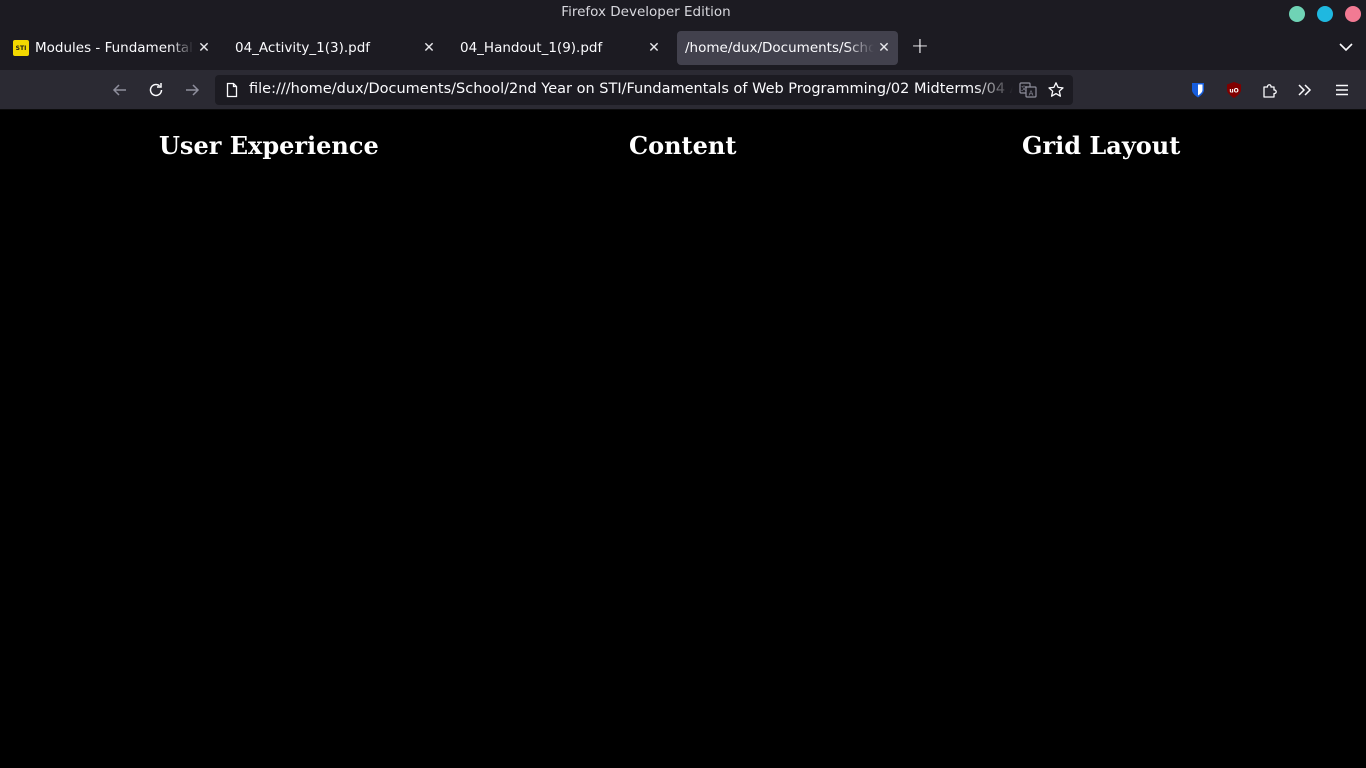  Describe the element at coordinates (1325, 14) in the screenshot. I see `maximize-button` at that location.